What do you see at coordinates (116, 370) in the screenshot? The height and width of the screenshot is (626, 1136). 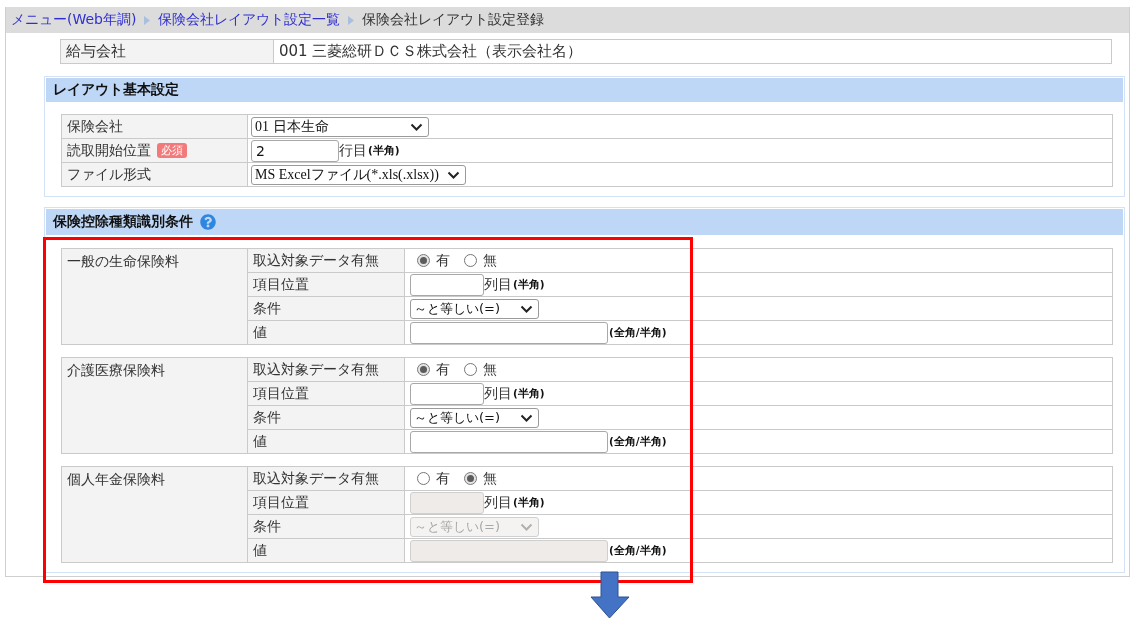 I see `group-label: 介護医療保険料` at bounding box center [116, 370].